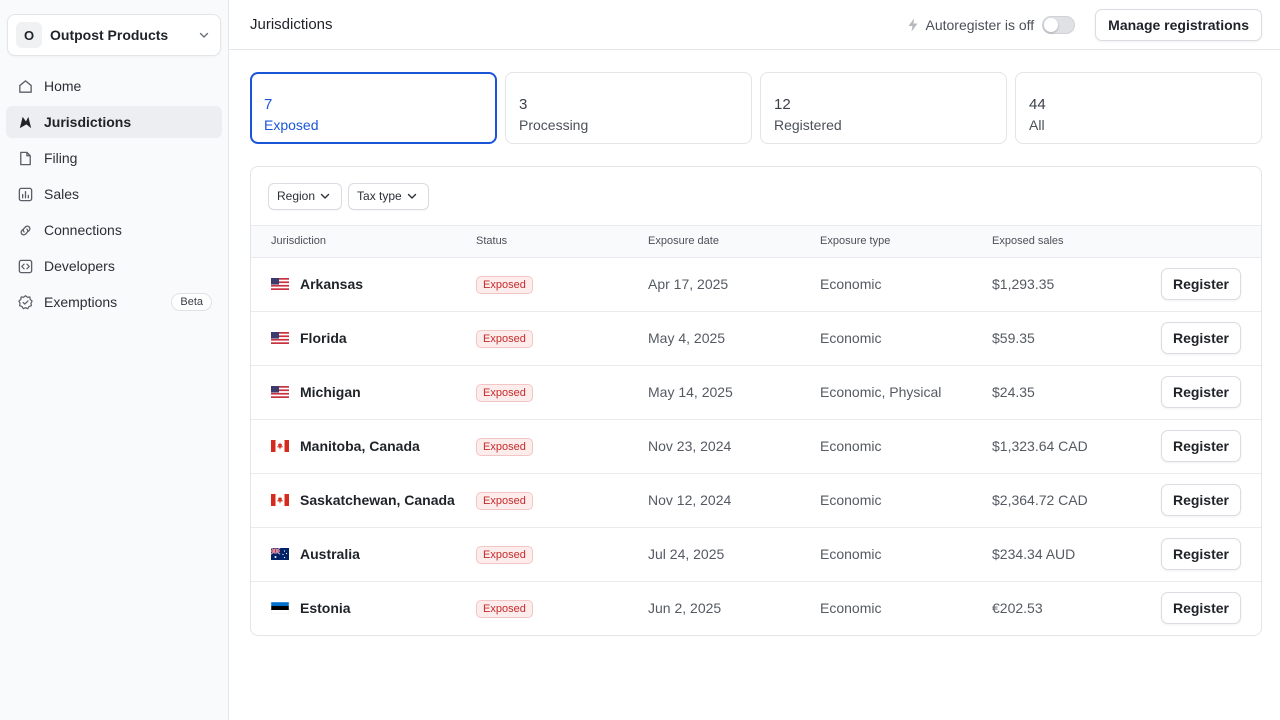  What do you see at coordinates (1059, 24) in the screenshot?
I see `autoregister-toggle` at bounding box center [1059, 24].